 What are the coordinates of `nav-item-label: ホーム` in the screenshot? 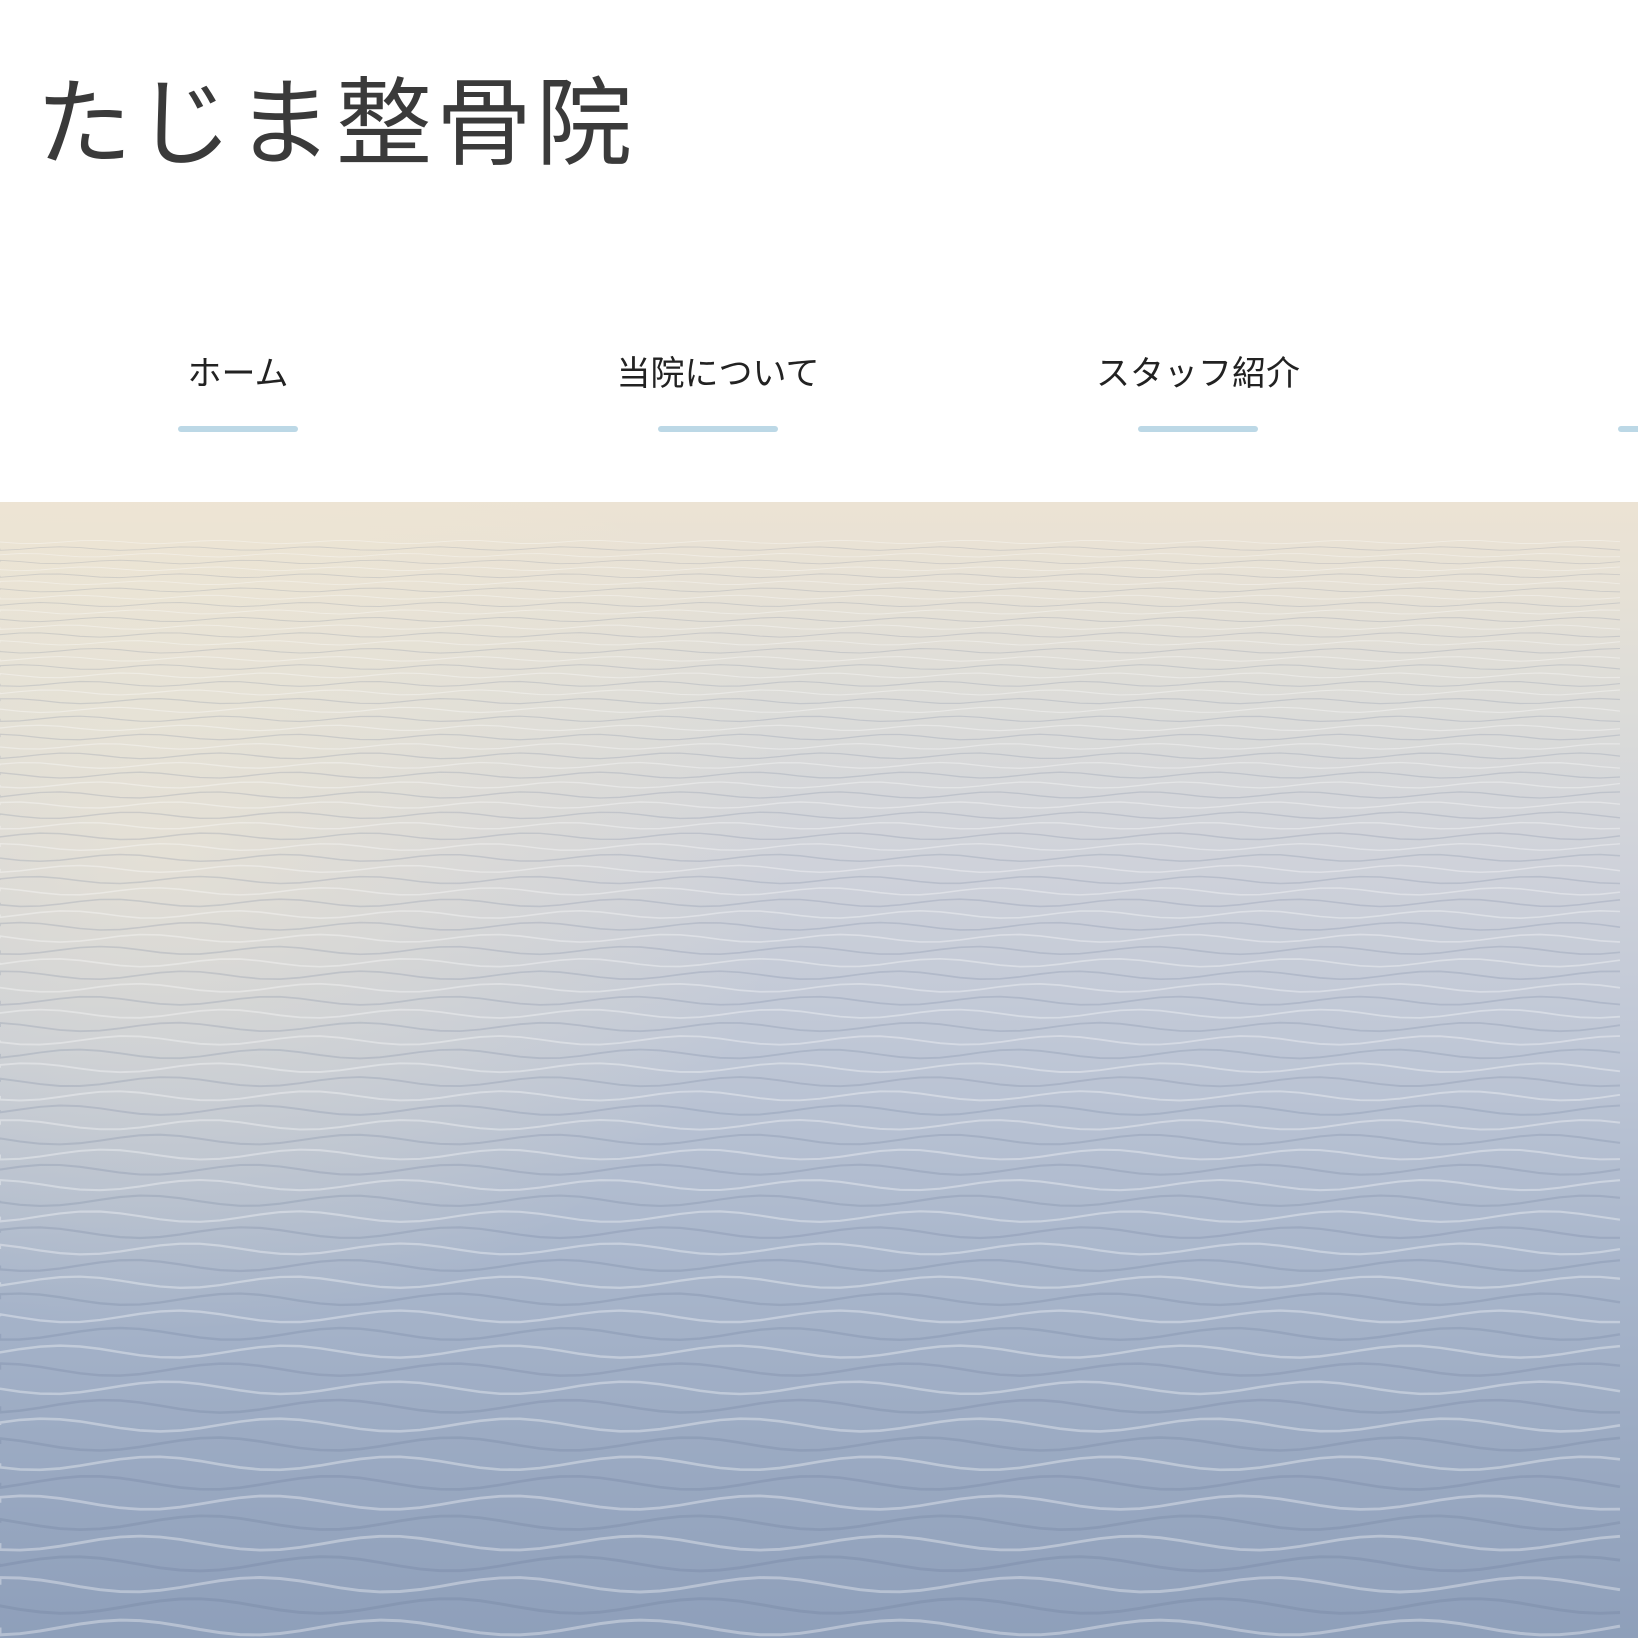 It's located at (238, 374).